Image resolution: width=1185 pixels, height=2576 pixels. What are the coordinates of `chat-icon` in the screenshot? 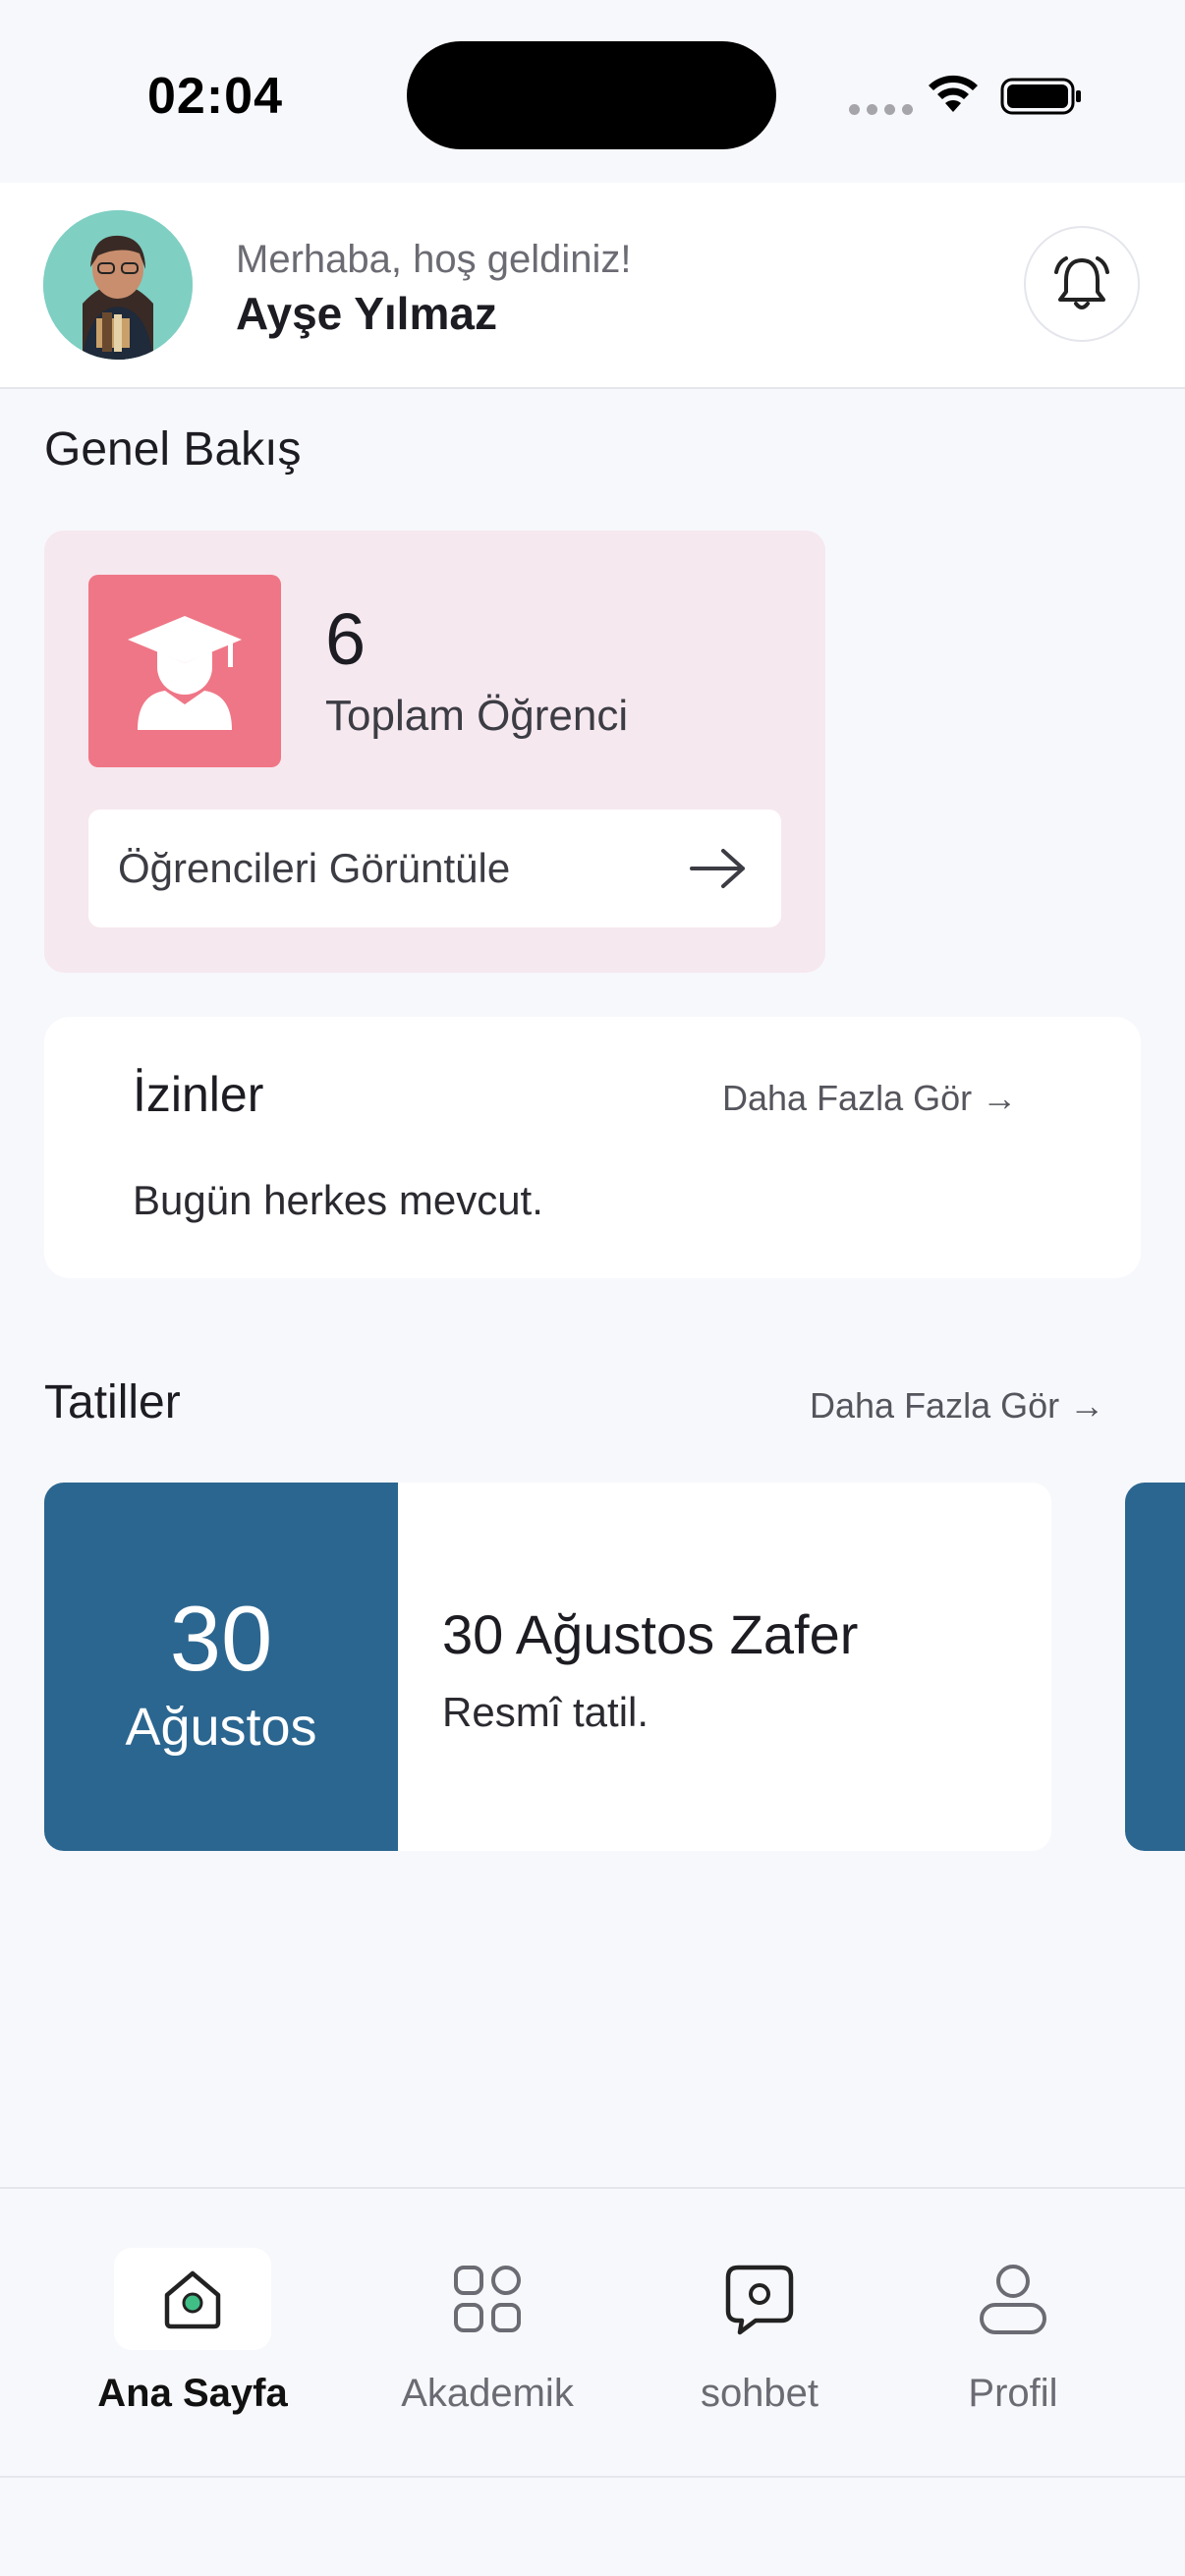 It's located at (759, 2300).